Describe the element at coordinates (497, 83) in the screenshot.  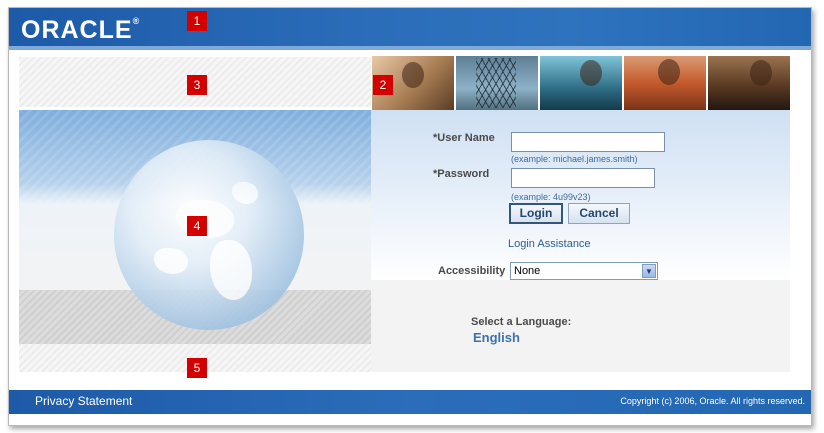
I see `photo-tower` at that location.